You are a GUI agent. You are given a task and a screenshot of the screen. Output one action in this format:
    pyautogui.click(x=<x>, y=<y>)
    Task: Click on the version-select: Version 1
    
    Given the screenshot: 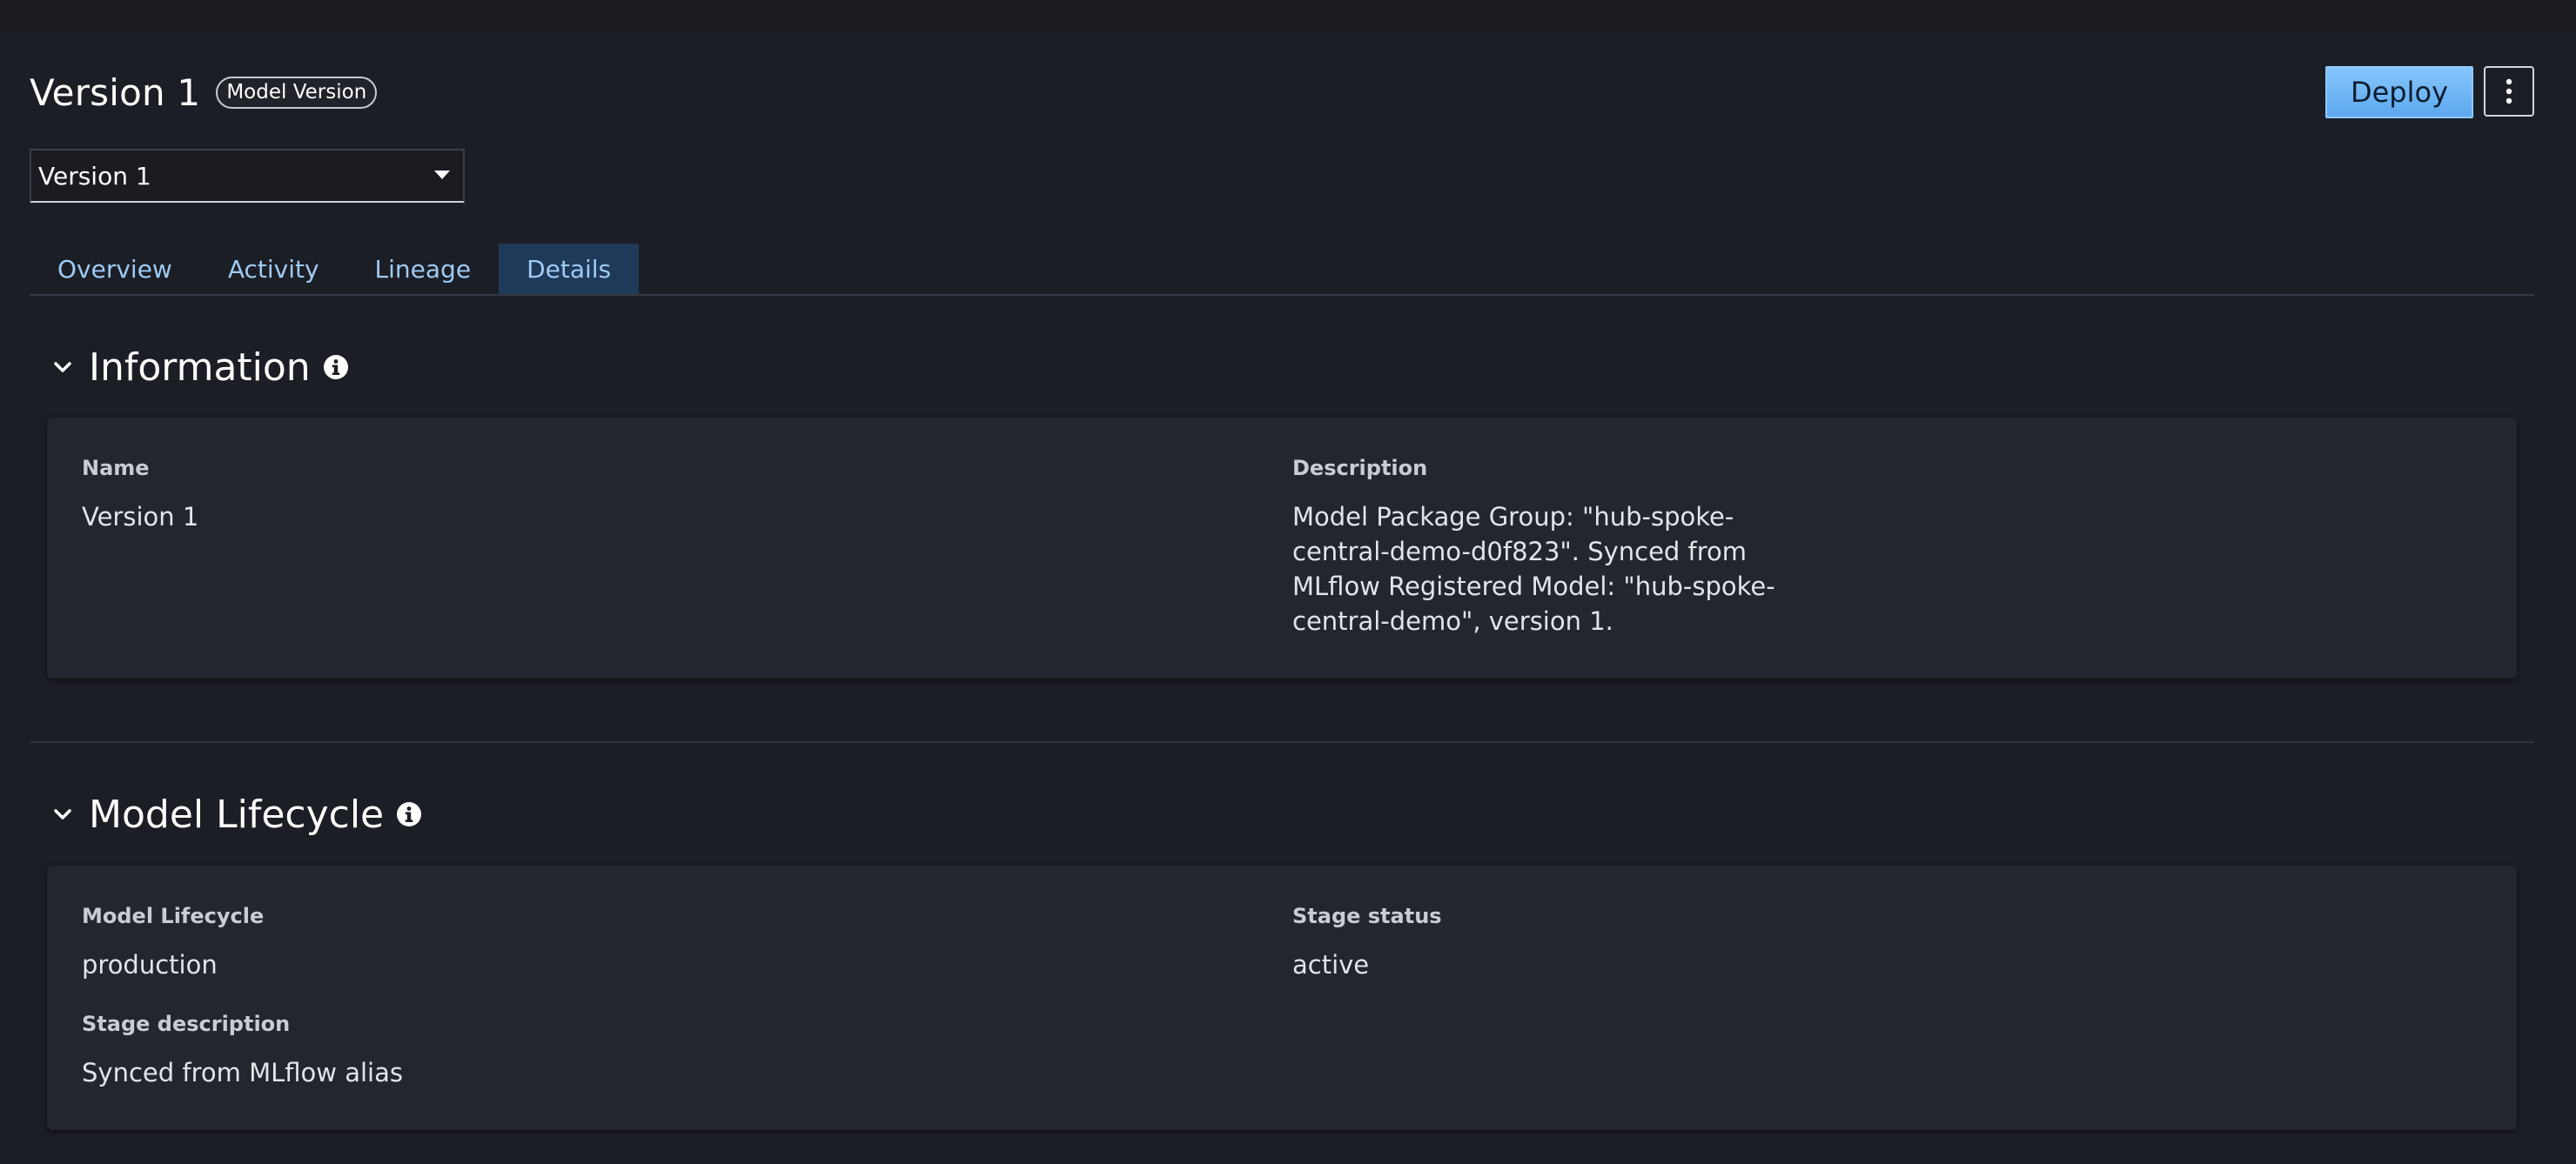 What is the action you would take?
    pyautogui.click(x=247, y=176)
    